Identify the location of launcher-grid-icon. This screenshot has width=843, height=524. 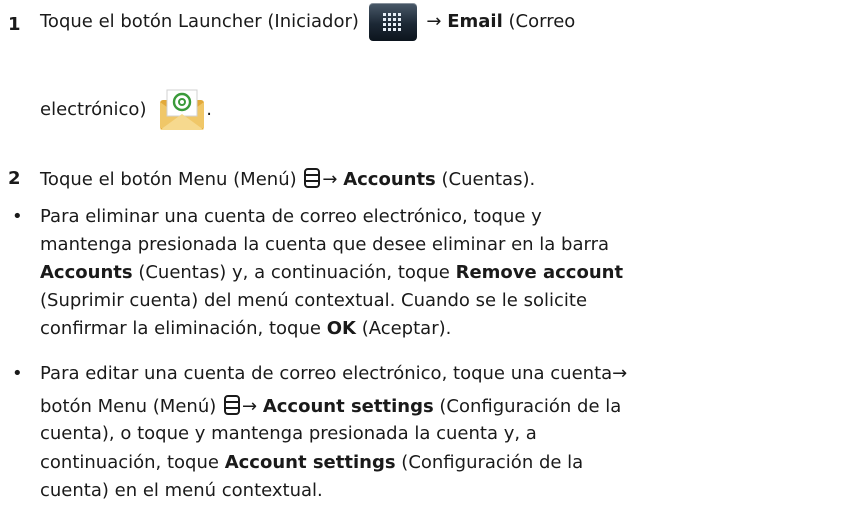
(392, 22).